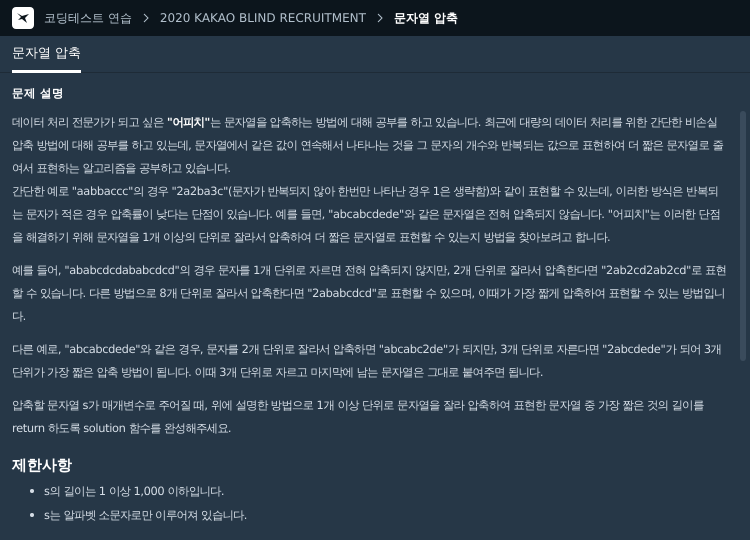  What do you see at coordinates (367, 361) in the screenshot?
I see `description-paragraph: 다른 예로, "abcabcdede"와 같은 경우, 문자를 2개 단위로 잘라서 압축하면 "abcabc2de"가 되지만, 3개 단위로 자른다면 "2abcdede"가 되어 3개 단위가 가장 짧은 압축 방법이 됩니다. 이때 3개 단위로 자르고 마지막에 남는 문자열은 그대로 붙여주면 됩니다.` at bounding box center [367, 361].